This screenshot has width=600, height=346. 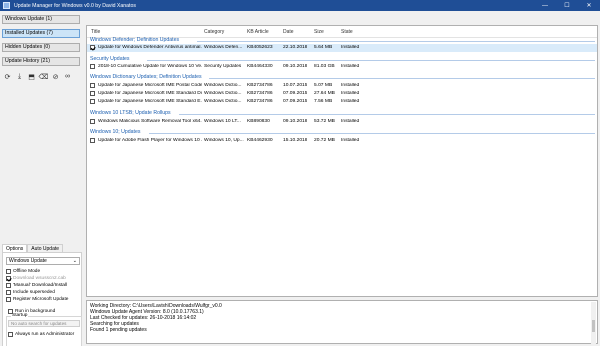 I want to click on run-background-label: Run in background, so click(x=35, y=311).